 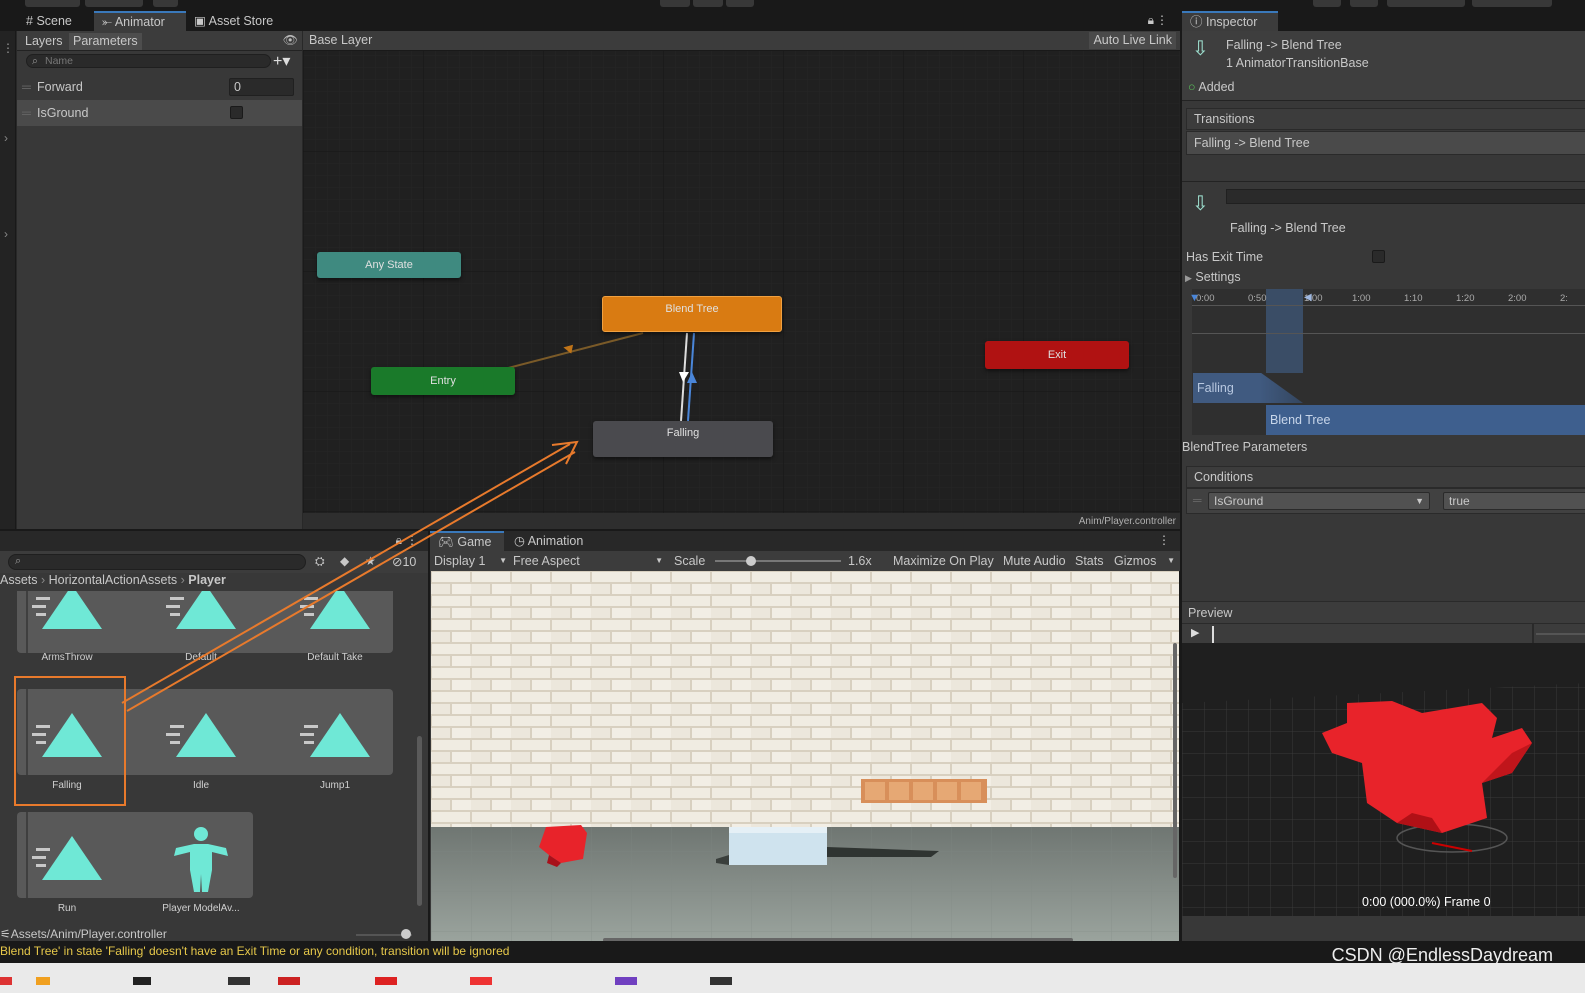 What do you see at coordinates (471, 561) in the screenshot?
I see `display-dropdown: Display 1 ▼` at bounding box center [471, 561].